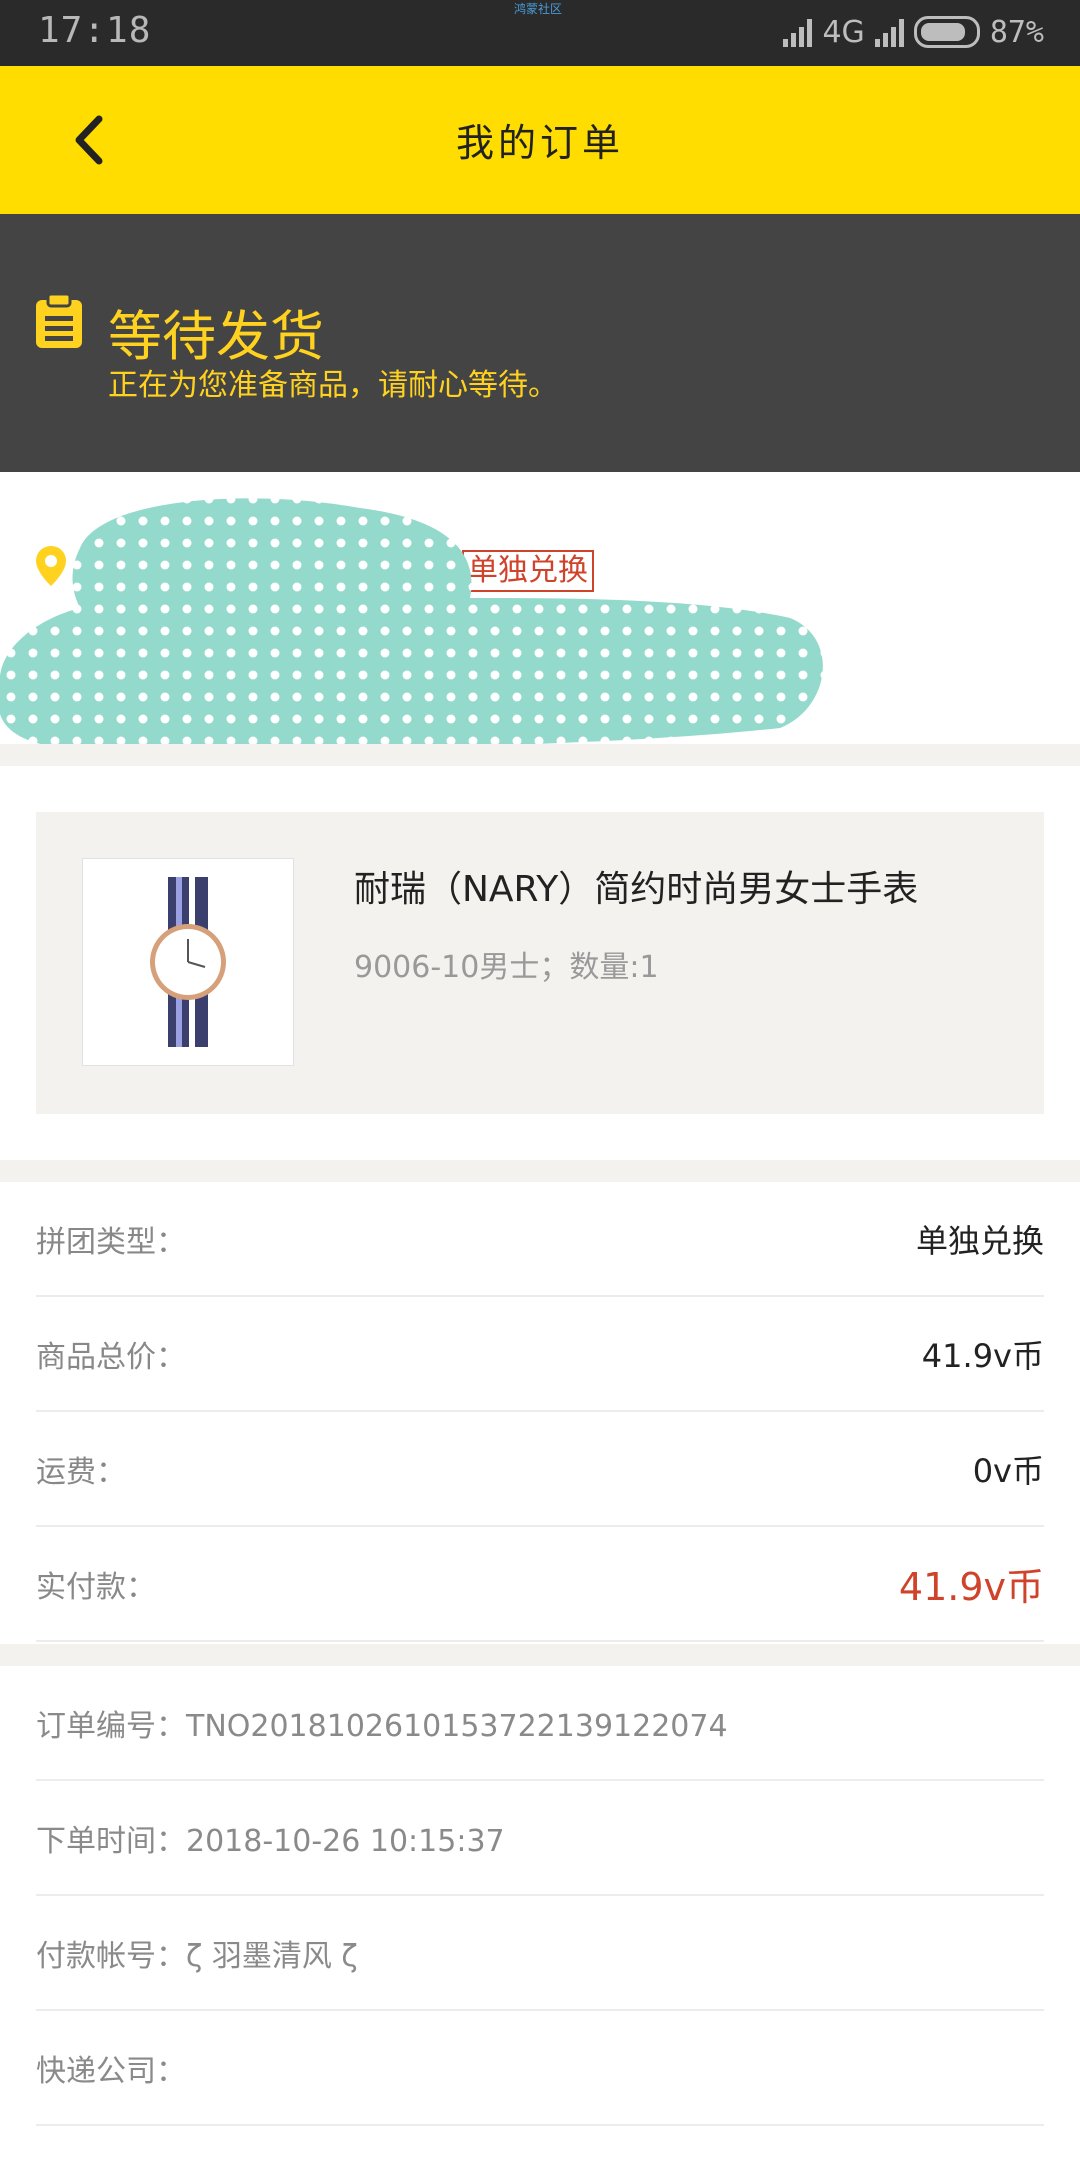 The width and height of the screenshot is (1080, 2160). Describe the element at coordinates (982, 1355) in the screenshot. I see `summary-value: 41.9v币` at that location.